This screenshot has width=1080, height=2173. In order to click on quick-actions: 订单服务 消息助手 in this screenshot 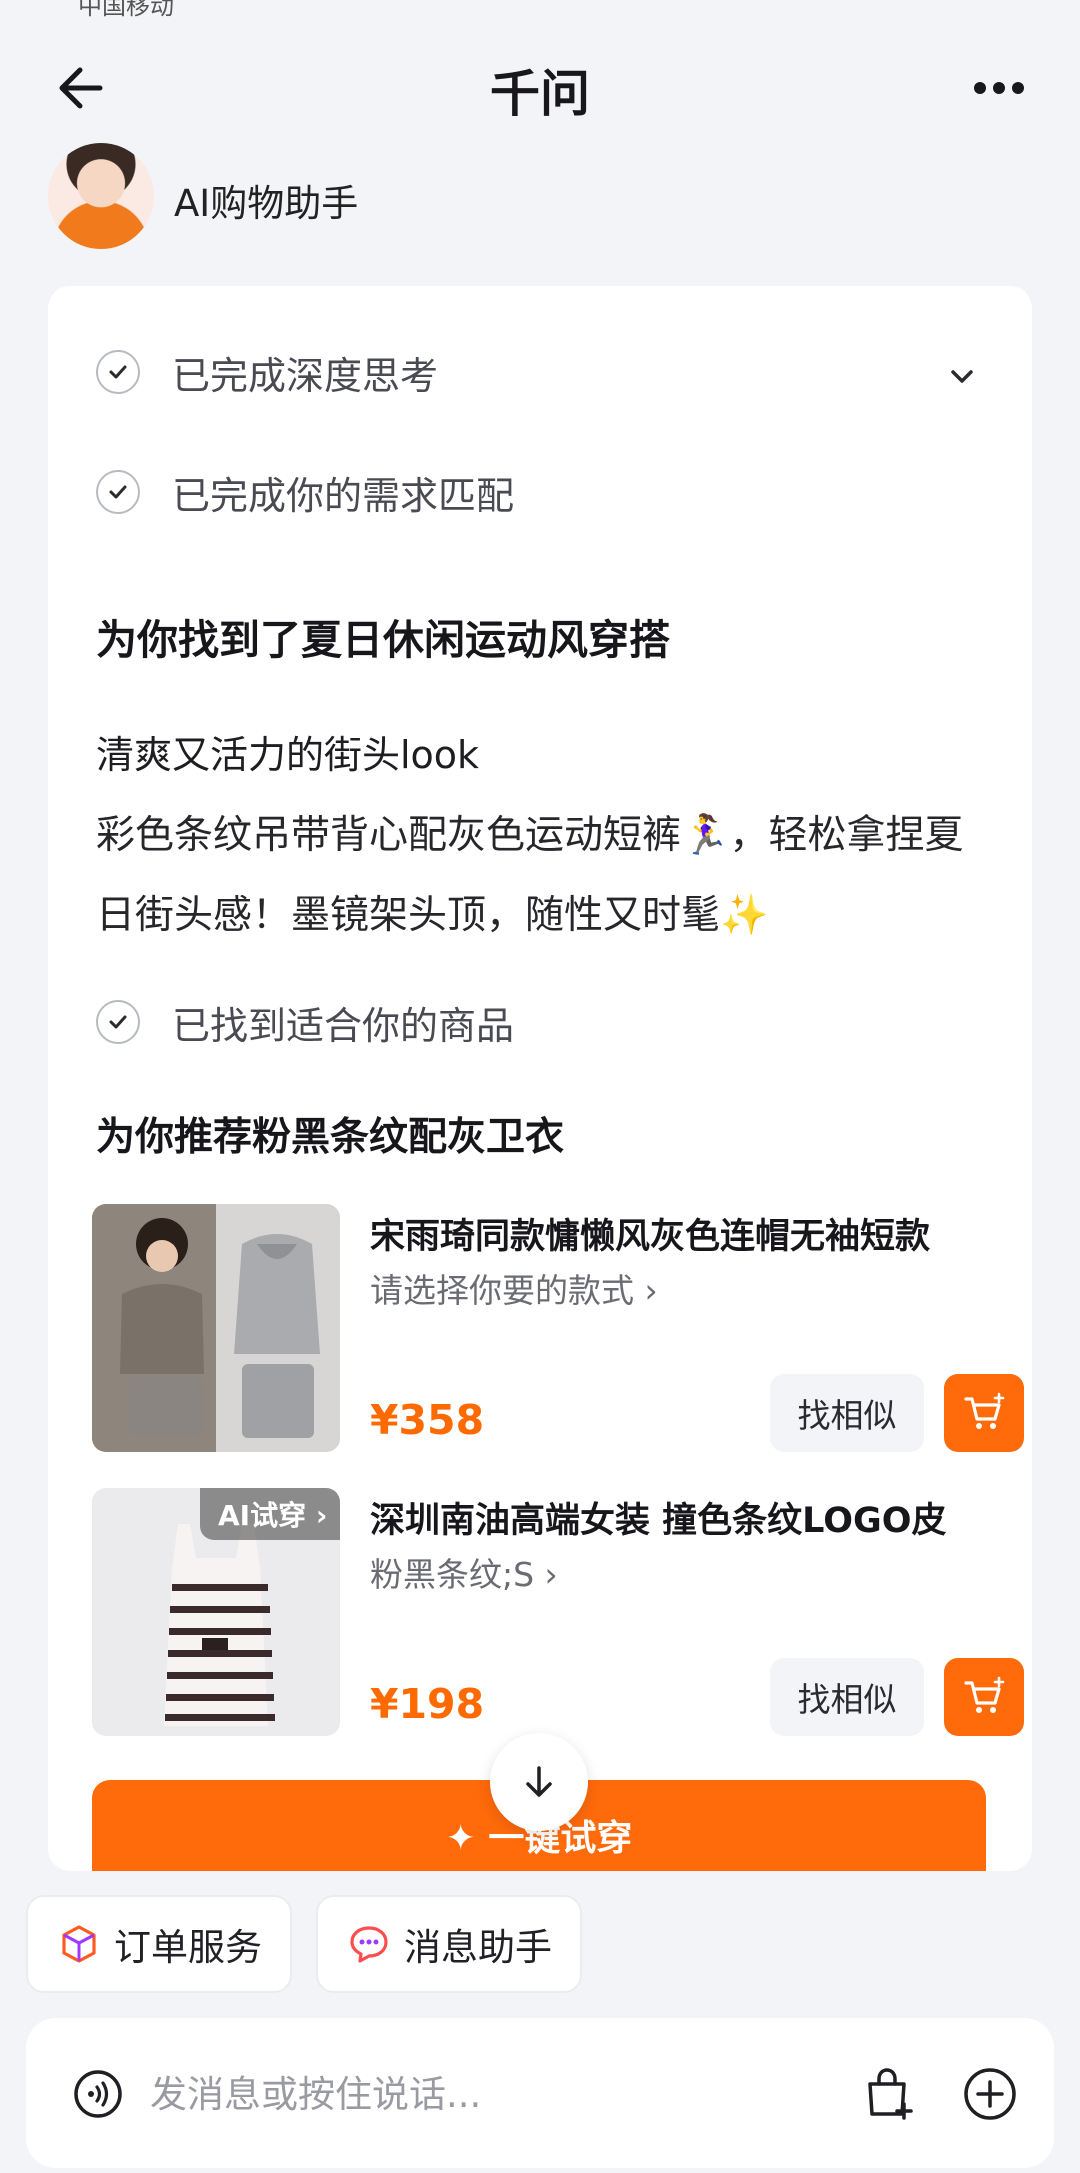, I will do `click(304, 1944)`.